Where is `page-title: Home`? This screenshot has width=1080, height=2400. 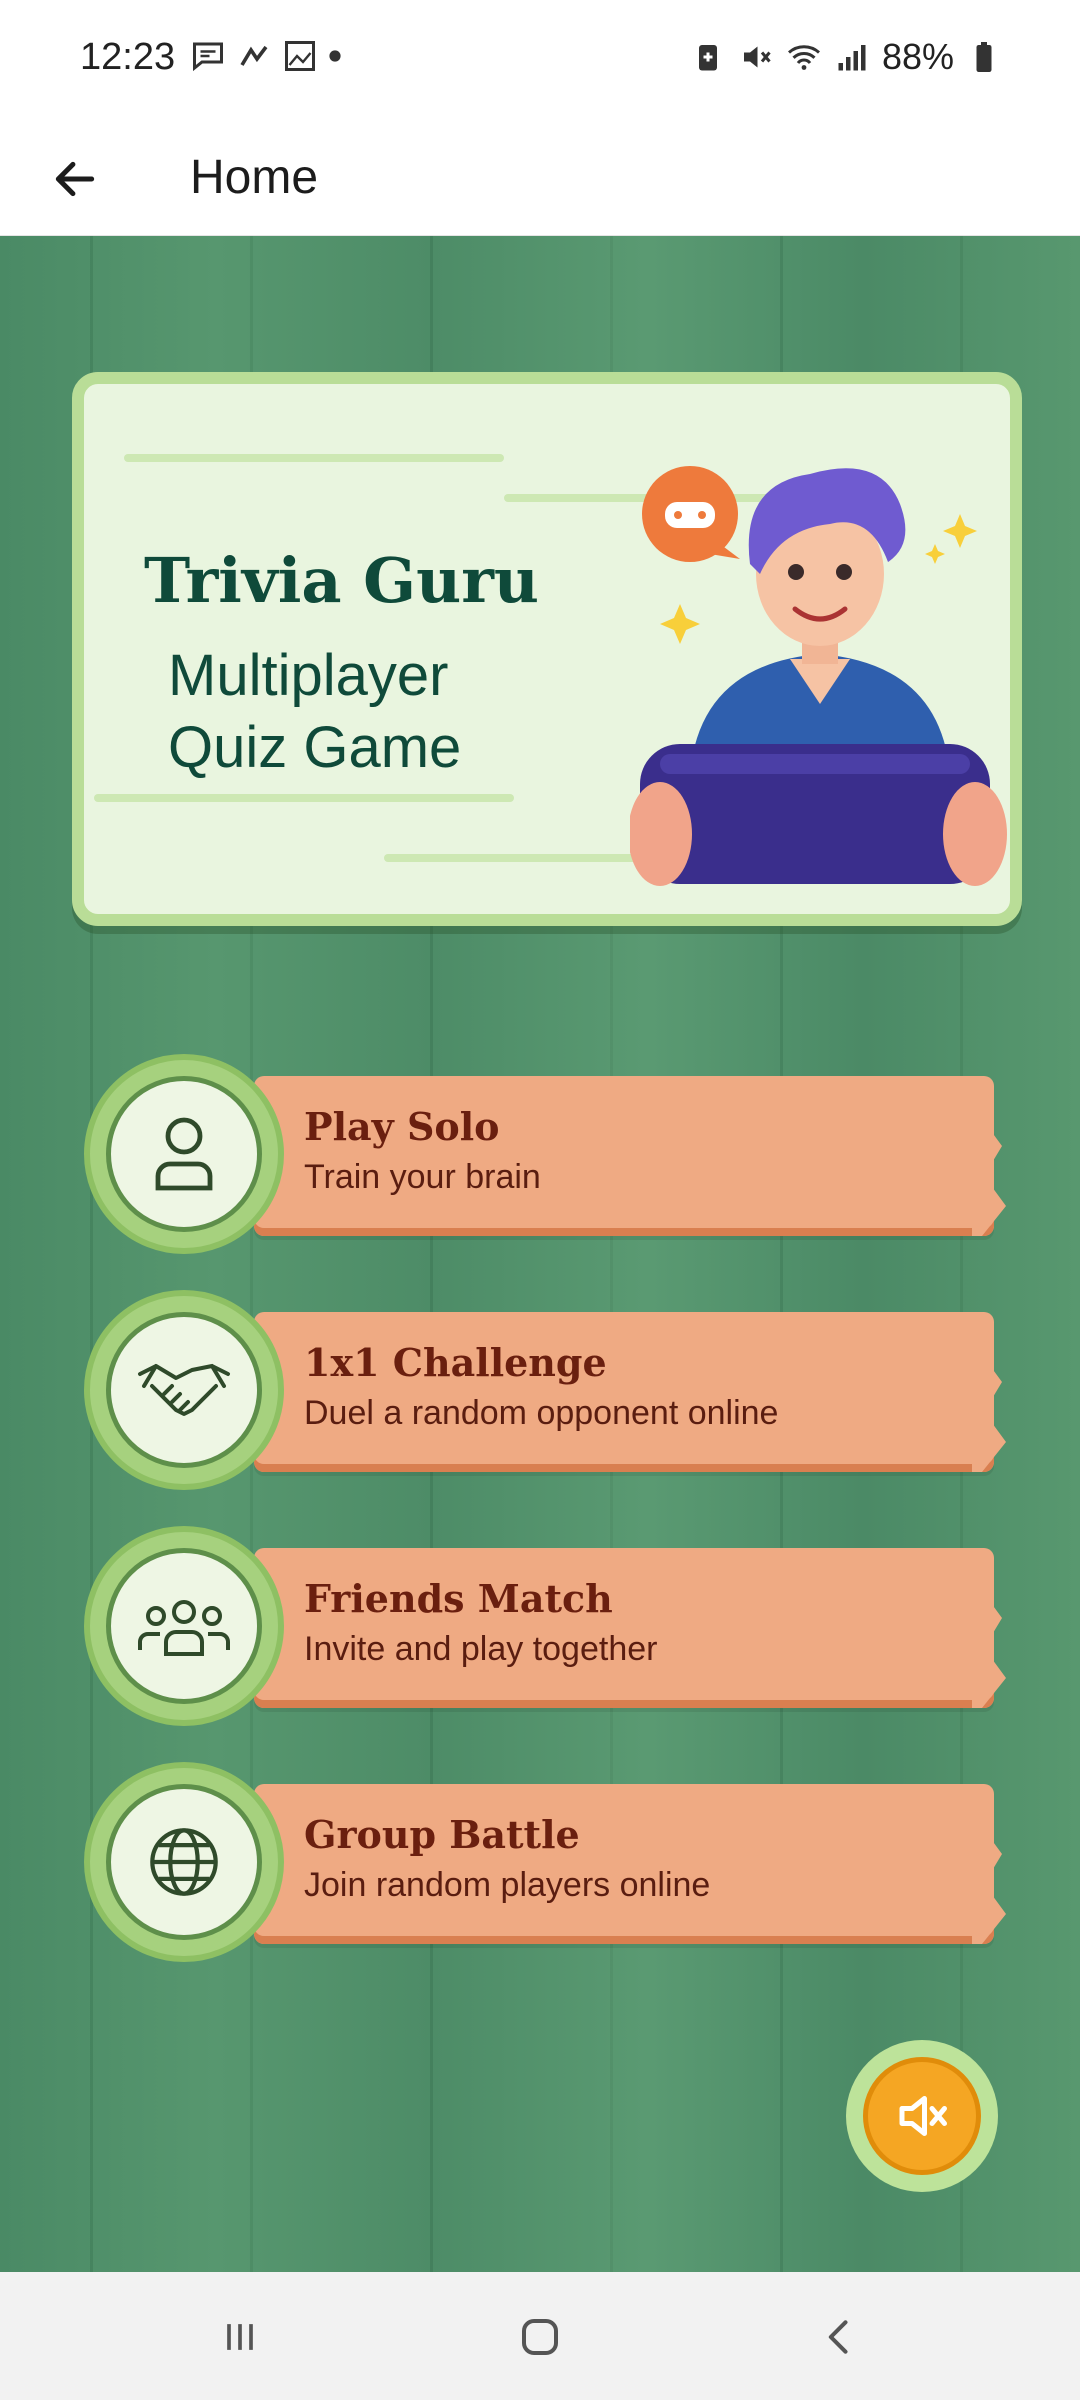
page-title: Home is located at coordinates (254, 177).